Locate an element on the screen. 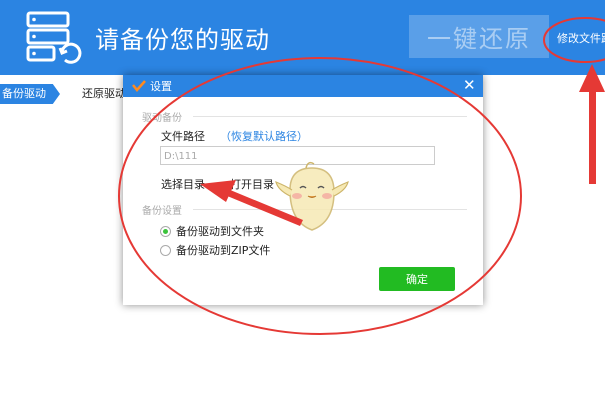 The height and width of the screenshot is (400, 605). tab-backup-drivers: 备份驱动 is located at coordinates (30, 94).